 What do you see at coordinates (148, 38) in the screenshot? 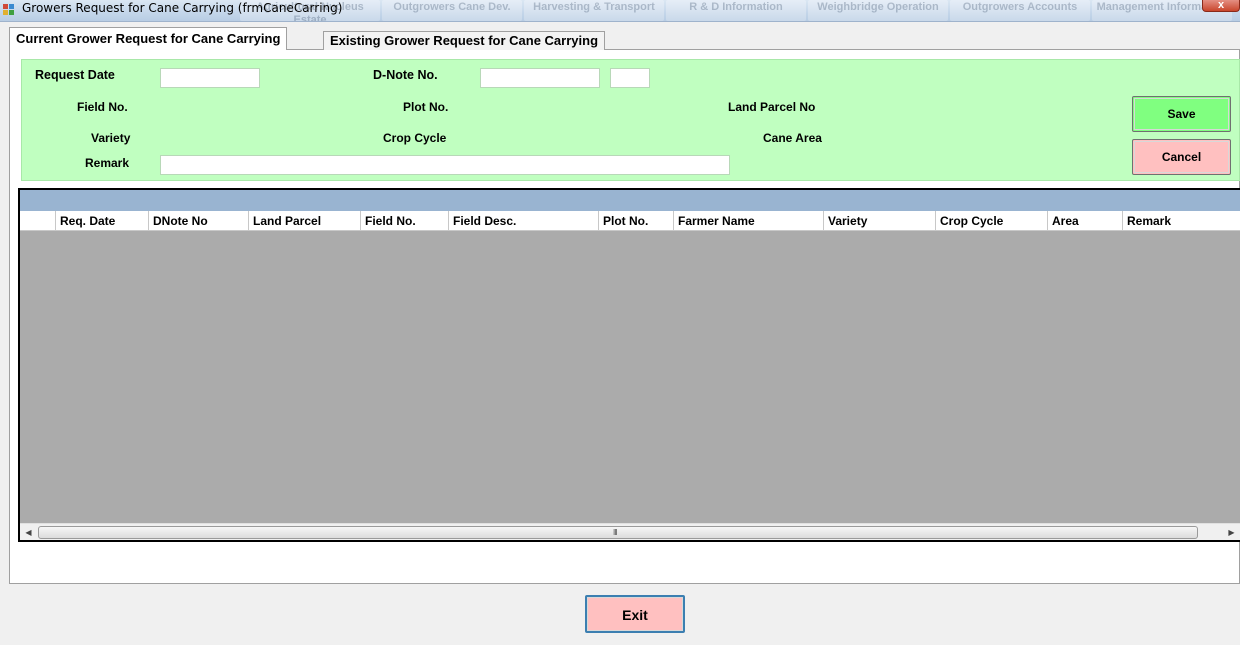
I see `tab-current-request: Current Grower Request for Cane Carrying` at bounding box center [148, 38].